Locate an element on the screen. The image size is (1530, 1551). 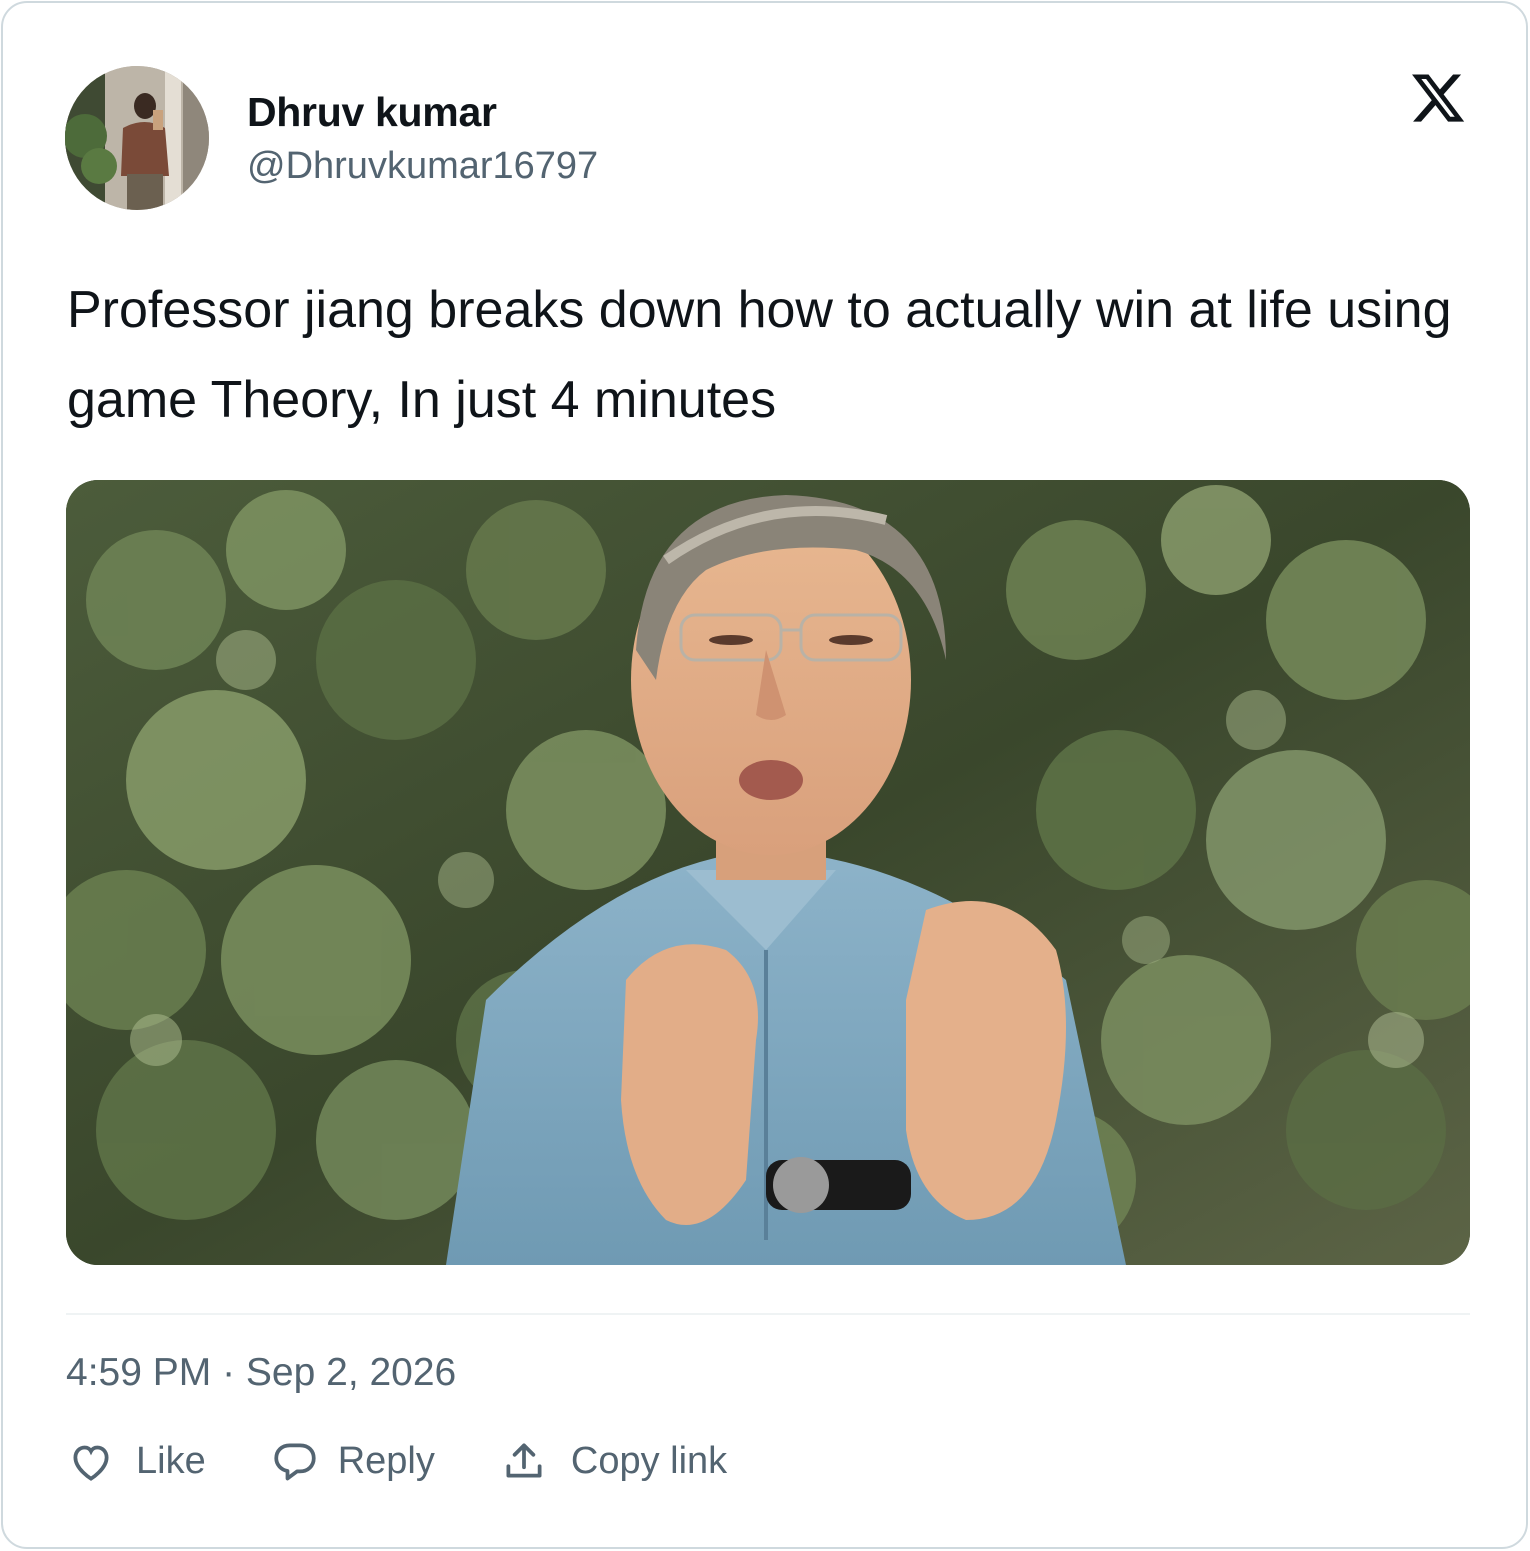
user-avatar is located at coordinates (137, 138).